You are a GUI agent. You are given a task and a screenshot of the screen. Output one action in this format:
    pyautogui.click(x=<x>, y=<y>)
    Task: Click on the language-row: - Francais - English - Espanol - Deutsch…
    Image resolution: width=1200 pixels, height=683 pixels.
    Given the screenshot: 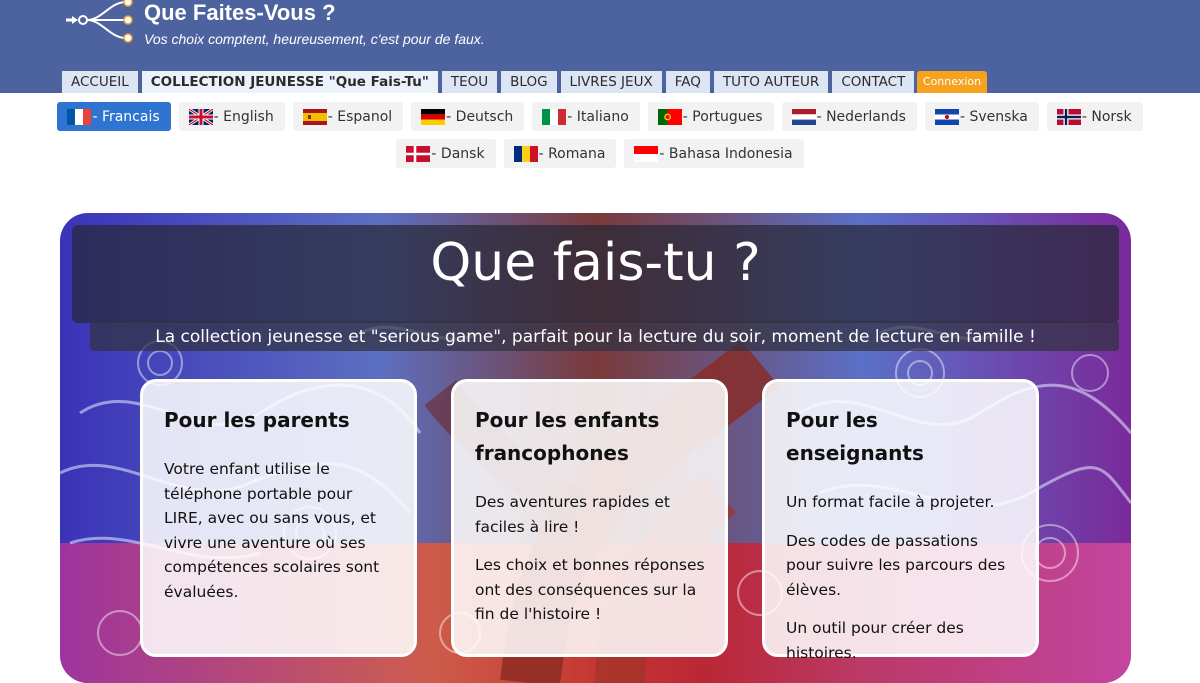 What is the action you would take?
    pyautogui.click(x=600, y=116)
    